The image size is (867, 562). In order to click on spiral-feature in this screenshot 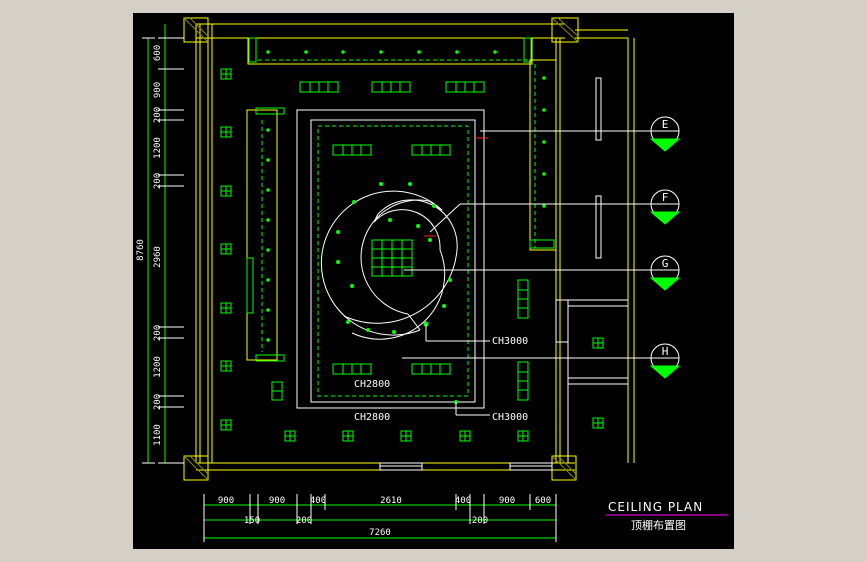, I will do `click(389, 265)`.